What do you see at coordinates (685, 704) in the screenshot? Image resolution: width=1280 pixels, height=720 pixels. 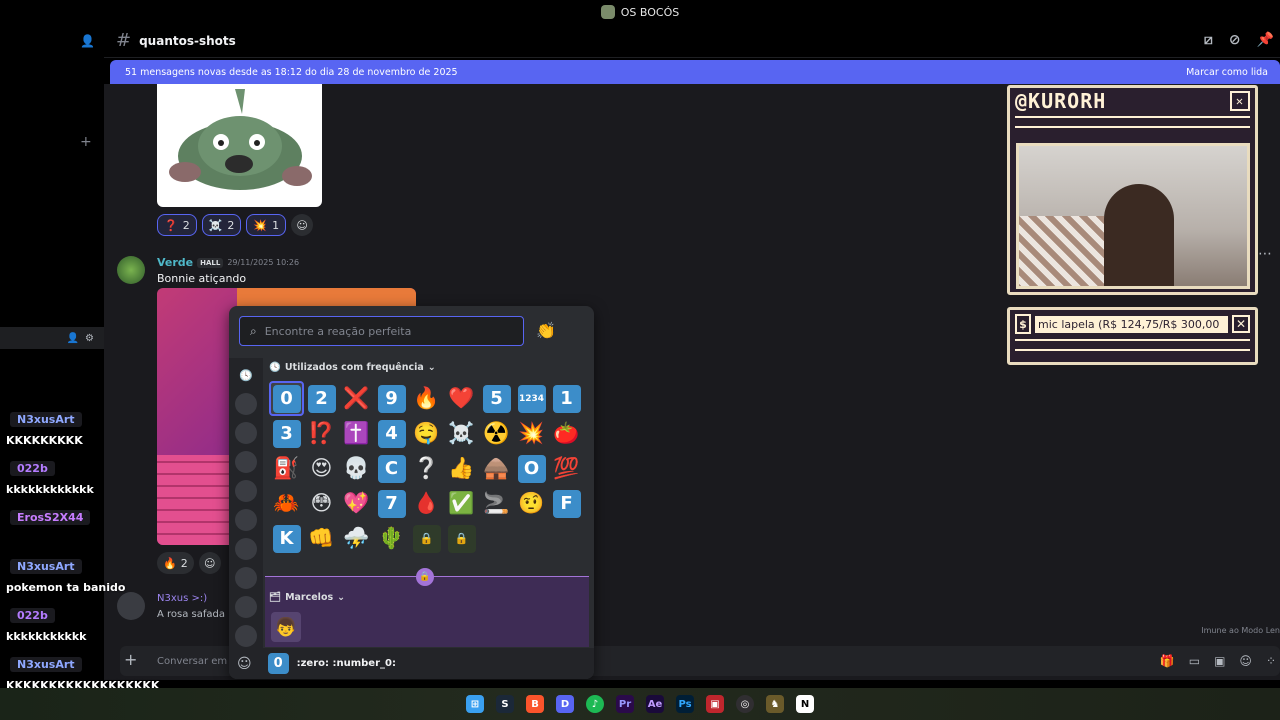 I see `photoshop-icon: Ps` at bounding box center [685, 704].